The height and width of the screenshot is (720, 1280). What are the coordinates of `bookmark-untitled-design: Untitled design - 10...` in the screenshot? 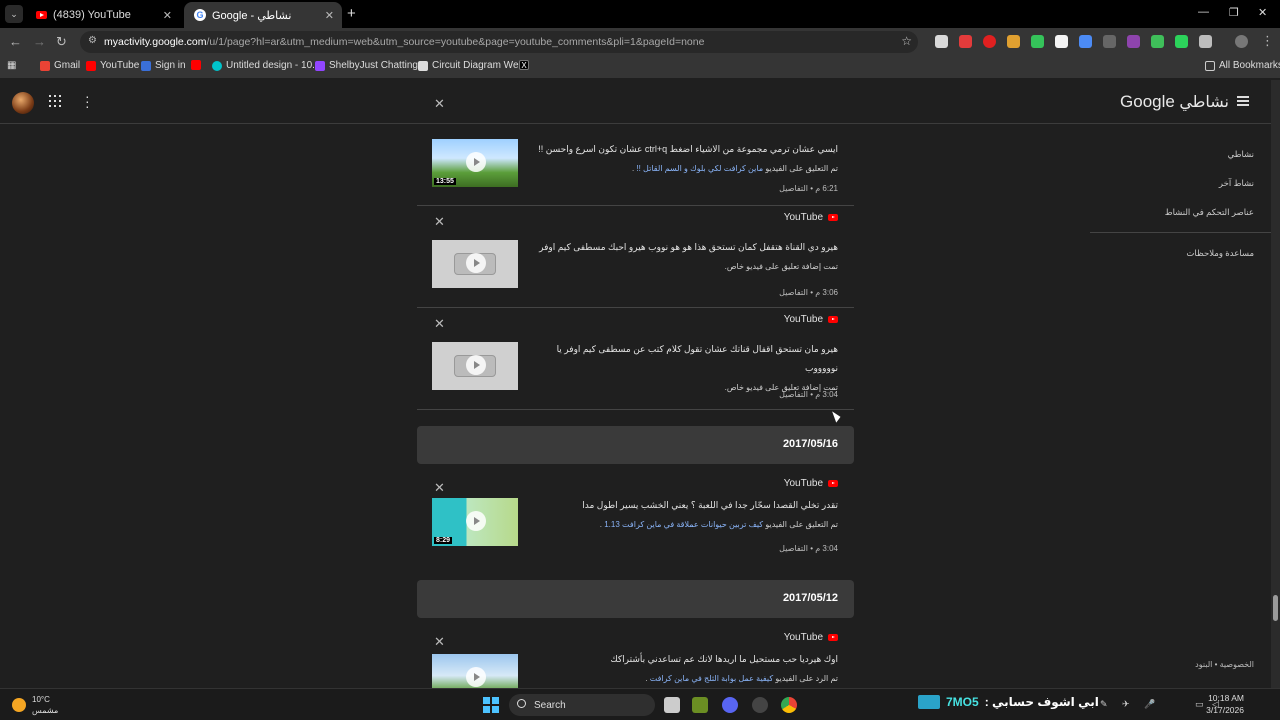 It's located at (266, 65).